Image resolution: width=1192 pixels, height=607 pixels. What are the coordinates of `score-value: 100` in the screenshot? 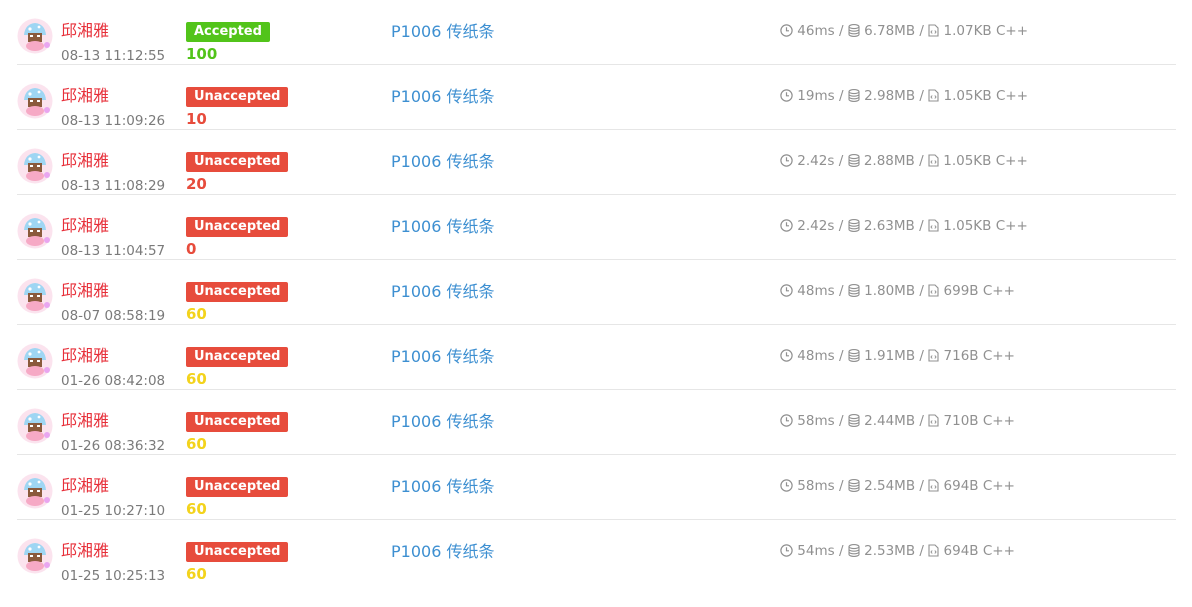 It's located at (202, 54).